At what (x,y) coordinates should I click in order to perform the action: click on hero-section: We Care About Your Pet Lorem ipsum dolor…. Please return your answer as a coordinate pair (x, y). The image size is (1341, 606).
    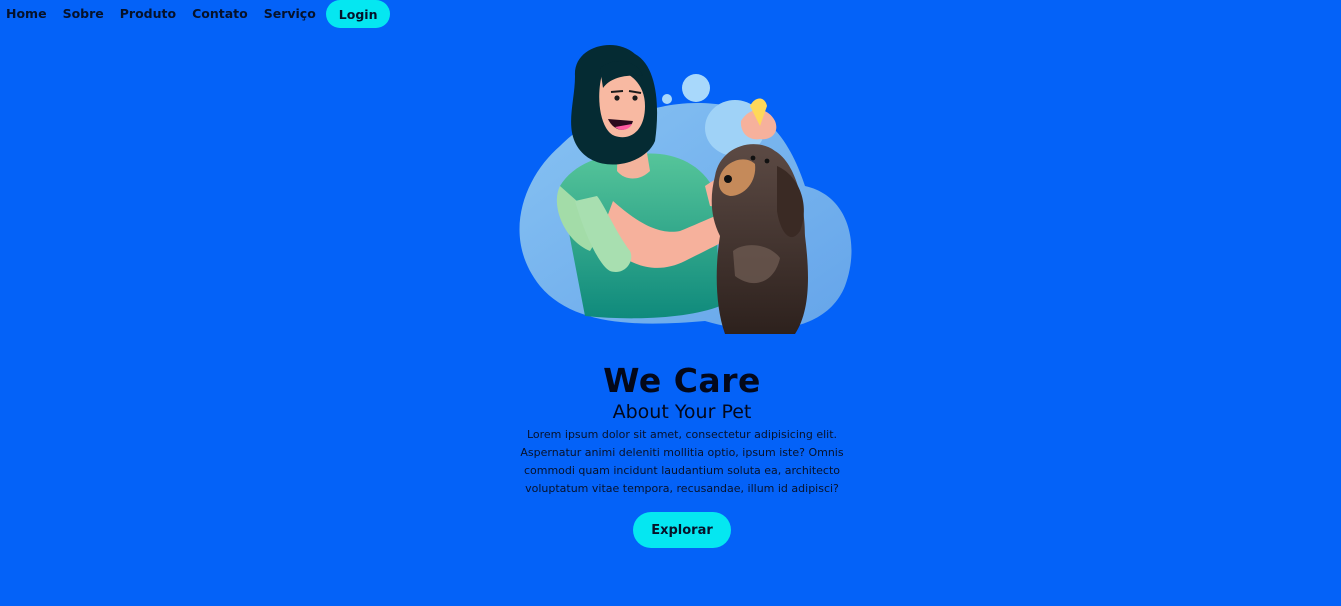
    Looking at the image, I should click on (682, 455).